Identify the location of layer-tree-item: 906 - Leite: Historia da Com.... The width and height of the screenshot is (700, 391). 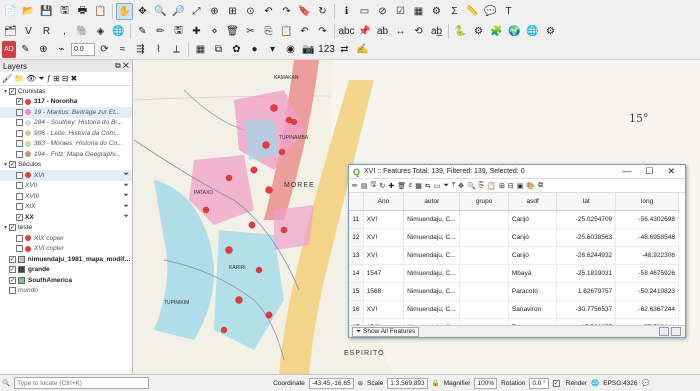
(66, 133).